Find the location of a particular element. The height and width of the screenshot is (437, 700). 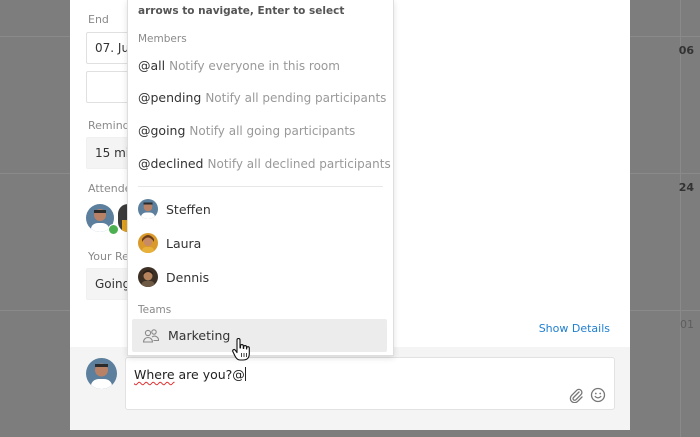

mention-pending-option: @pending Notify all pending participants is located at coordinates (262, 97).